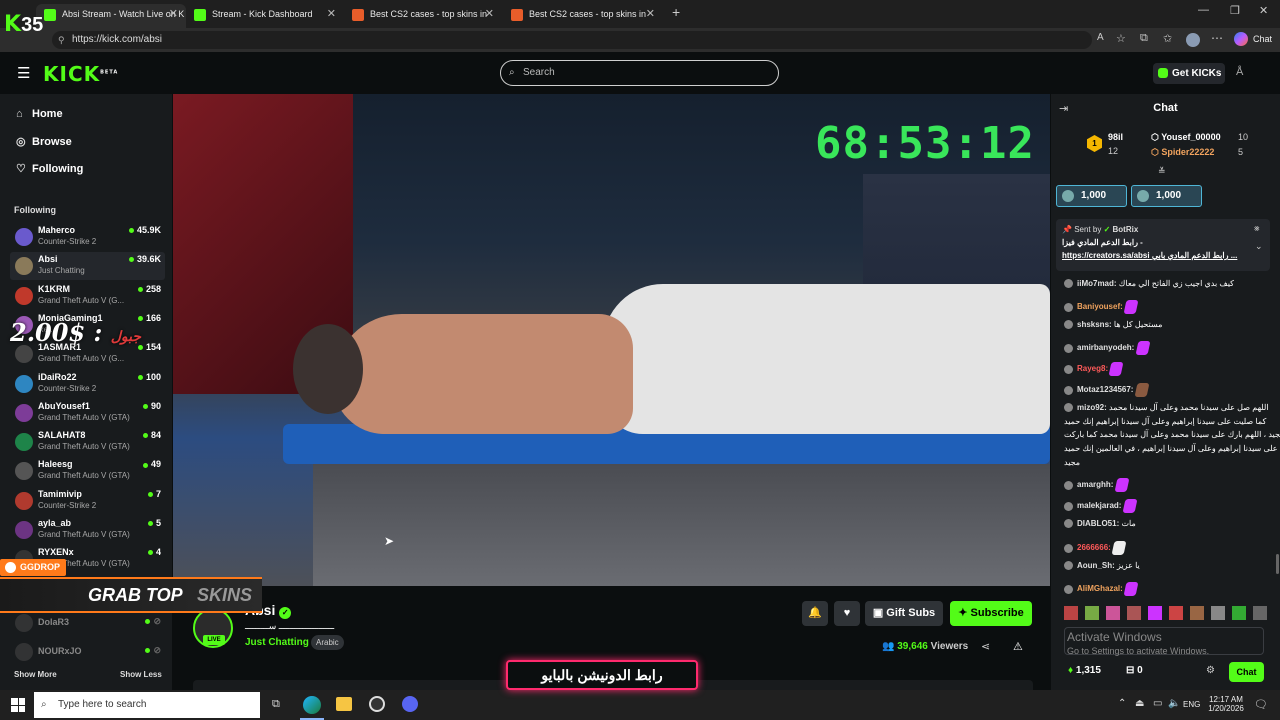 The height and width of the screenshot is (720, 1280). I want to click on chat-username: amarghh:, so click(1095, 484).